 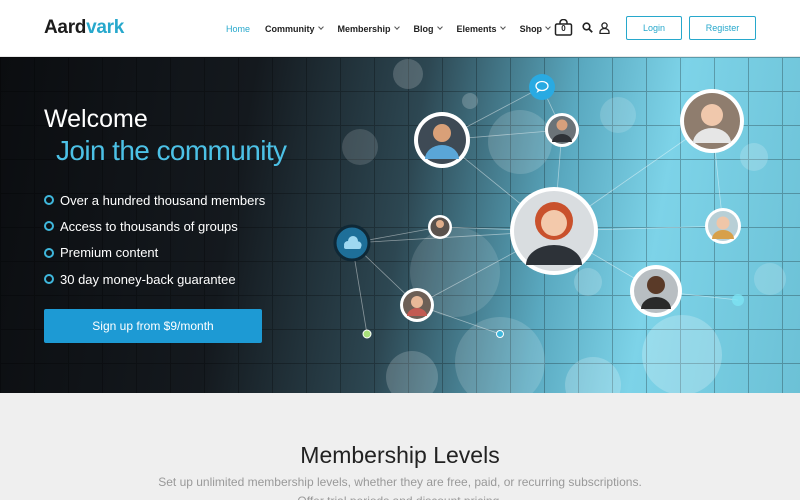 I want to click on brand-logo: Aardvark, so click(x=84, y=28).